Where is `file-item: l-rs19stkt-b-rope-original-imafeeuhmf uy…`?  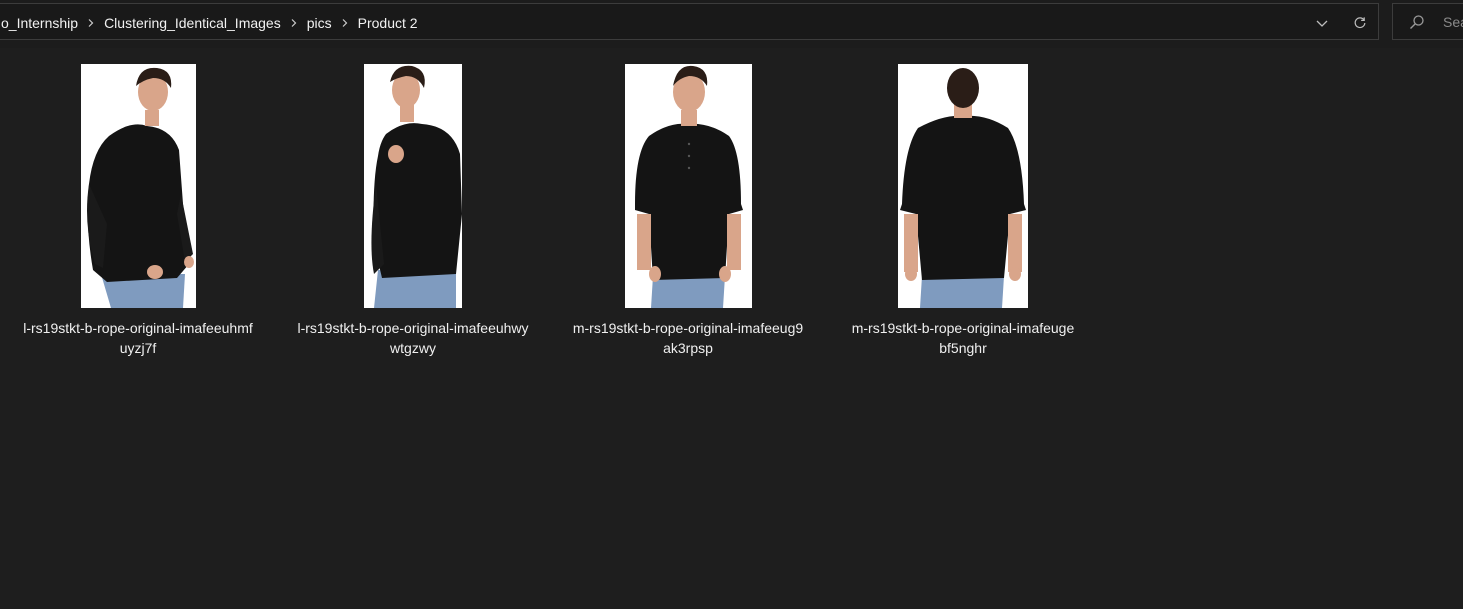 file-item: l-rs19stkt-b-rope-original-imafeeuhmf uy… is located at coordinates (138, 211).